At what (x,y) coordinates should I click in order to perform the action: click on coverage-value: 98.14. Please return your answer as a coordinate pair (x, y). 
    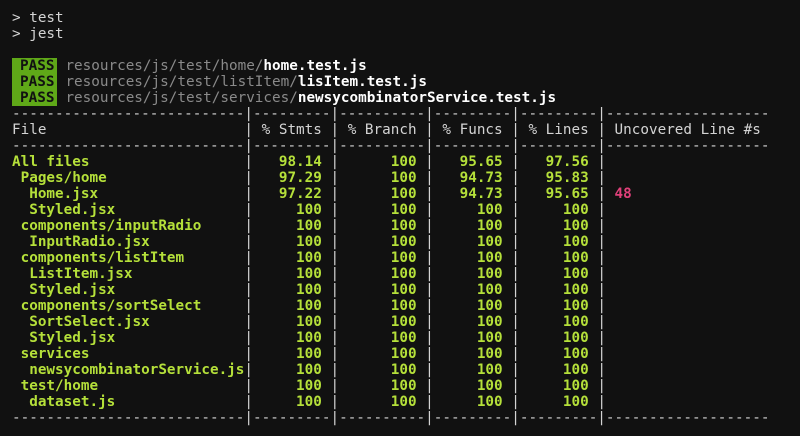
    Looking at the image, I should click on (292, 162).